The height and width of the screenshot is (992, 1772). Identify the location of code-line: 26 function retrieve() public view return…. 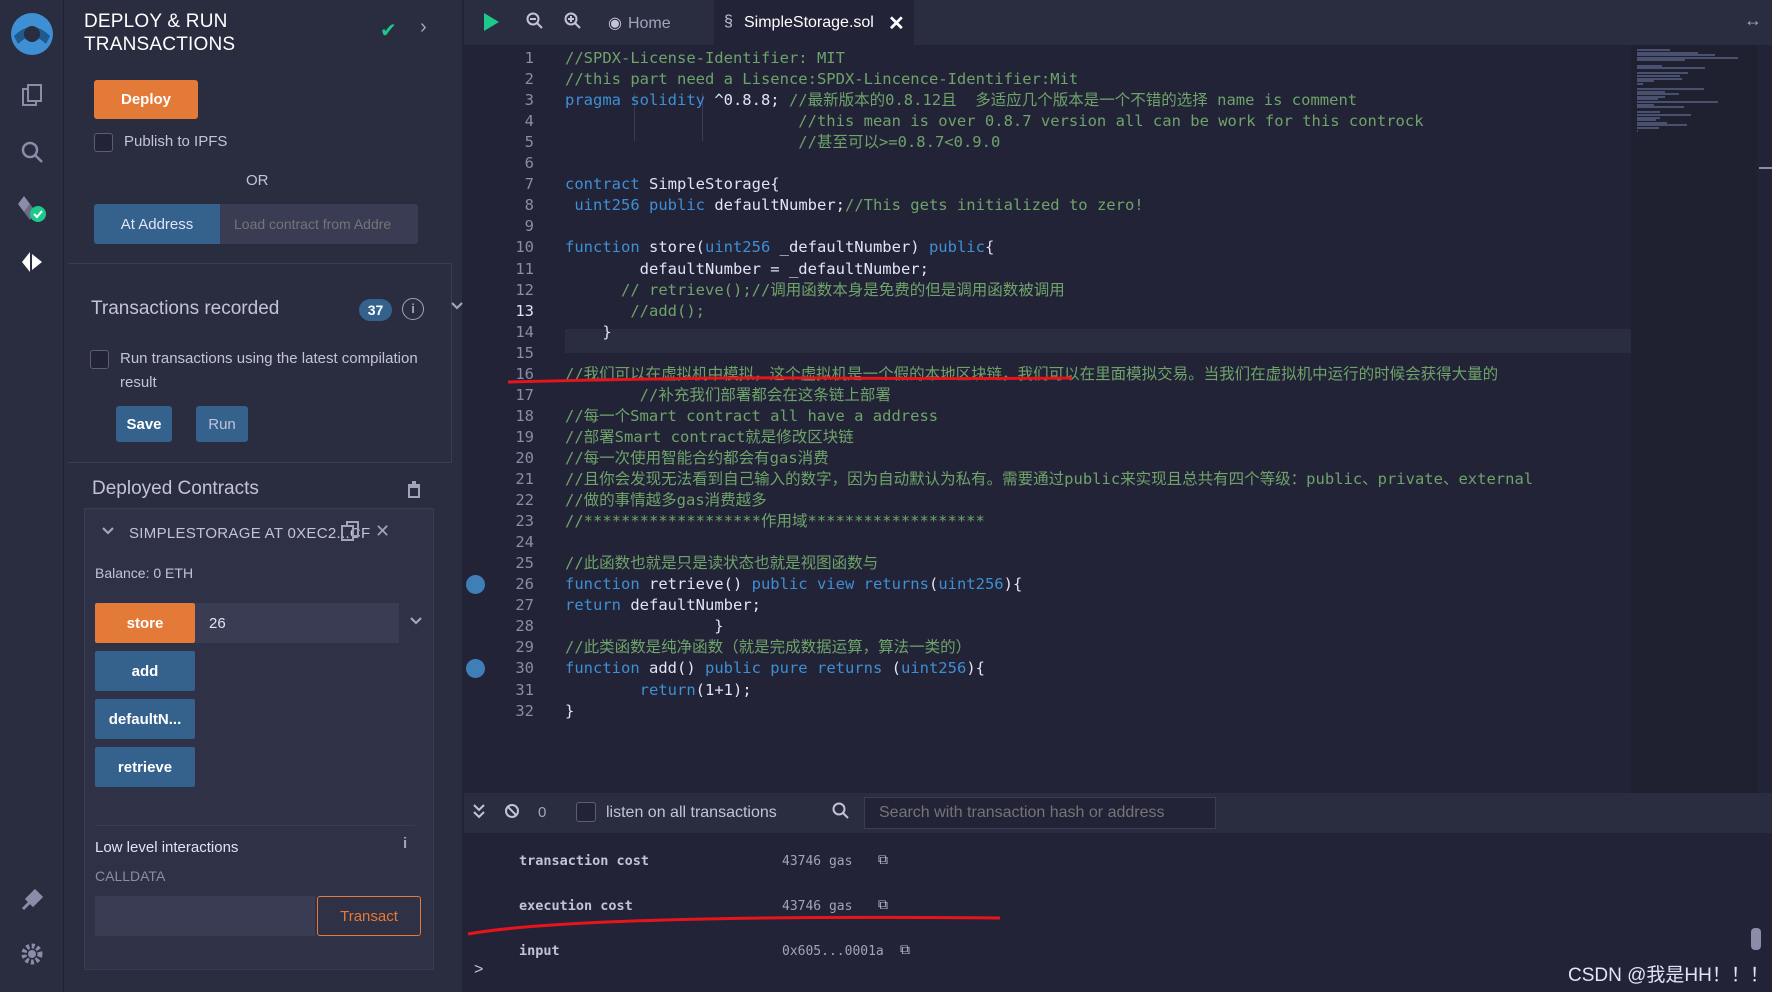
(1047, 585).